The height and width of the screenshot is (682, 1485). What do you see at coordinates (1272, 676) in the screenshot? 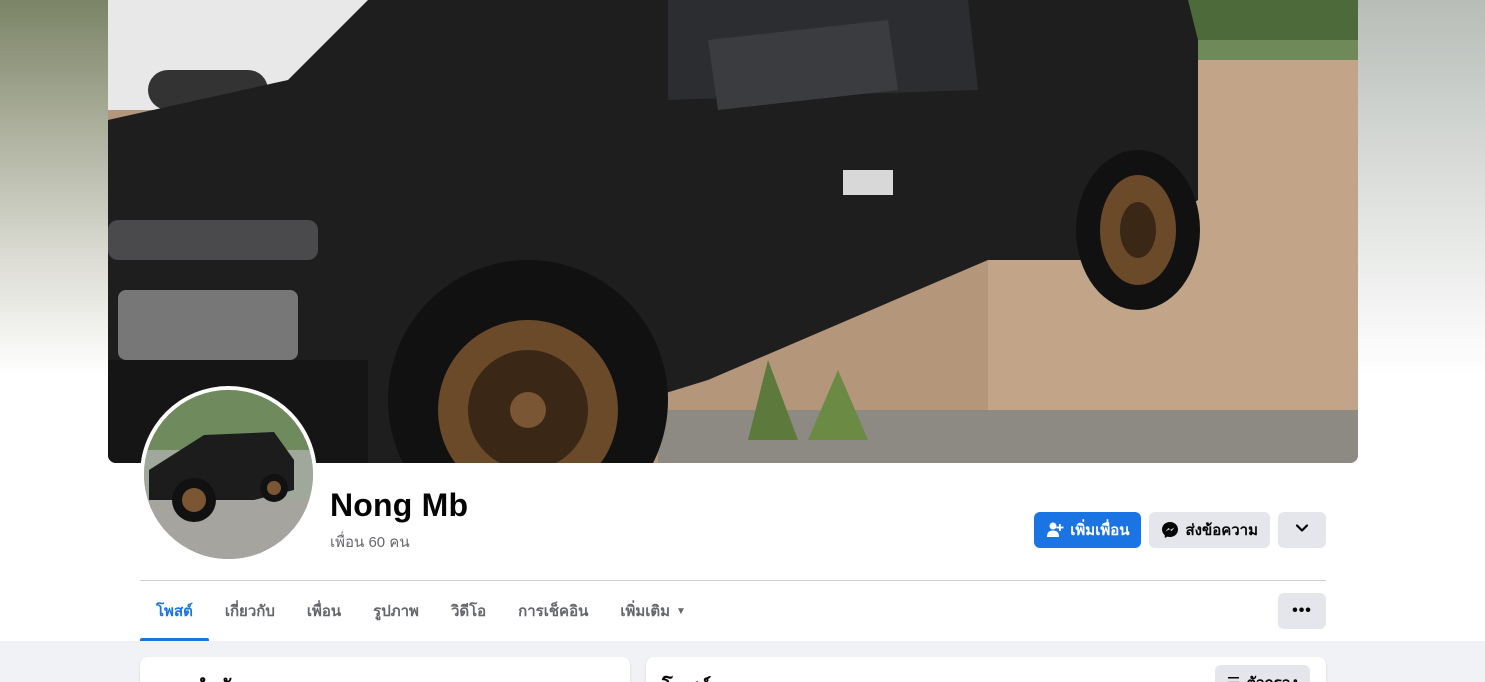
I see `filter-label: ตัวกรอง` at bounding box center [1272, 676].